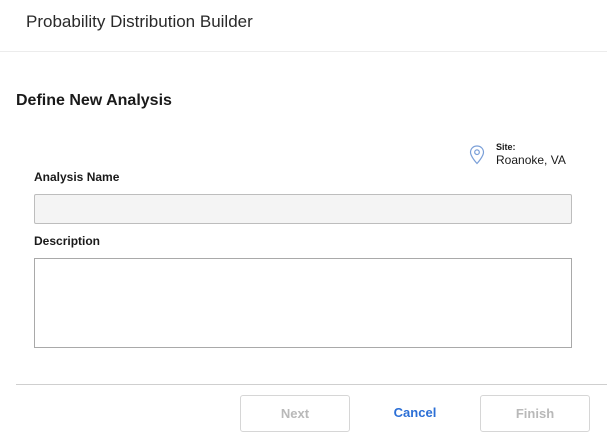 The image size is (607, 441). Describe the element at coordinates (535, 413) in the screenshot. I see `finish-button: Finish` at that location.